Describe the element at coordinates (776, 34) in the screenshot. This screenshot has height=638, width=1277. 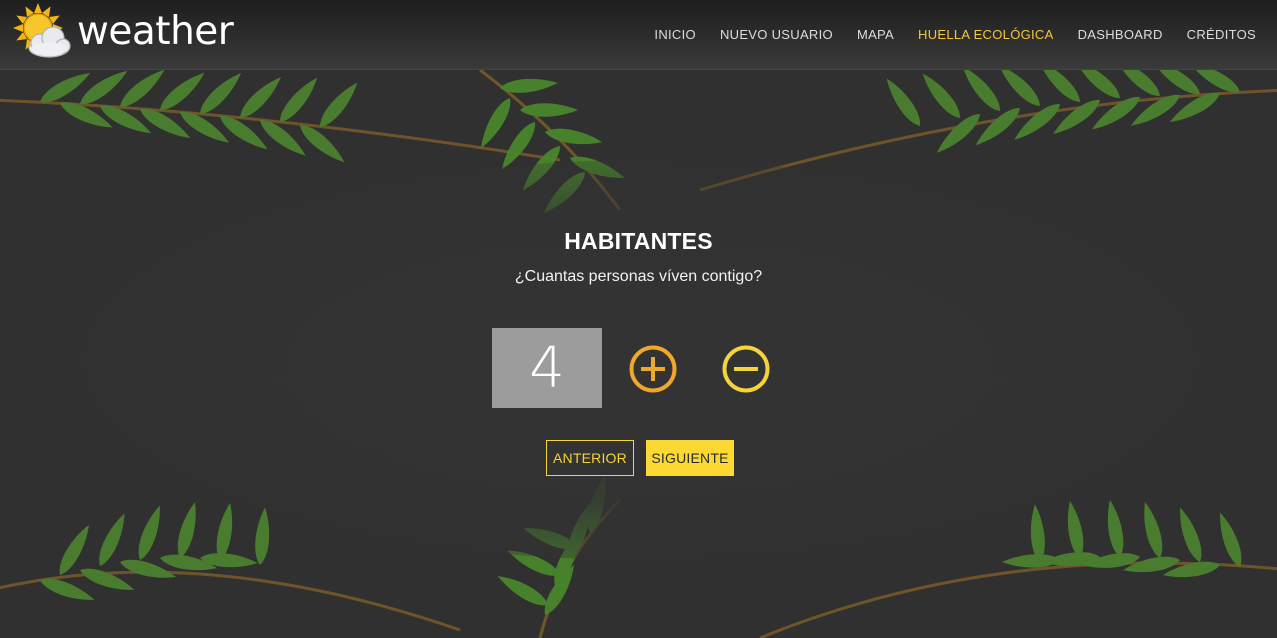
I see `nav-item-nuevo-usuario: NUEVO USUARIO` at that location.